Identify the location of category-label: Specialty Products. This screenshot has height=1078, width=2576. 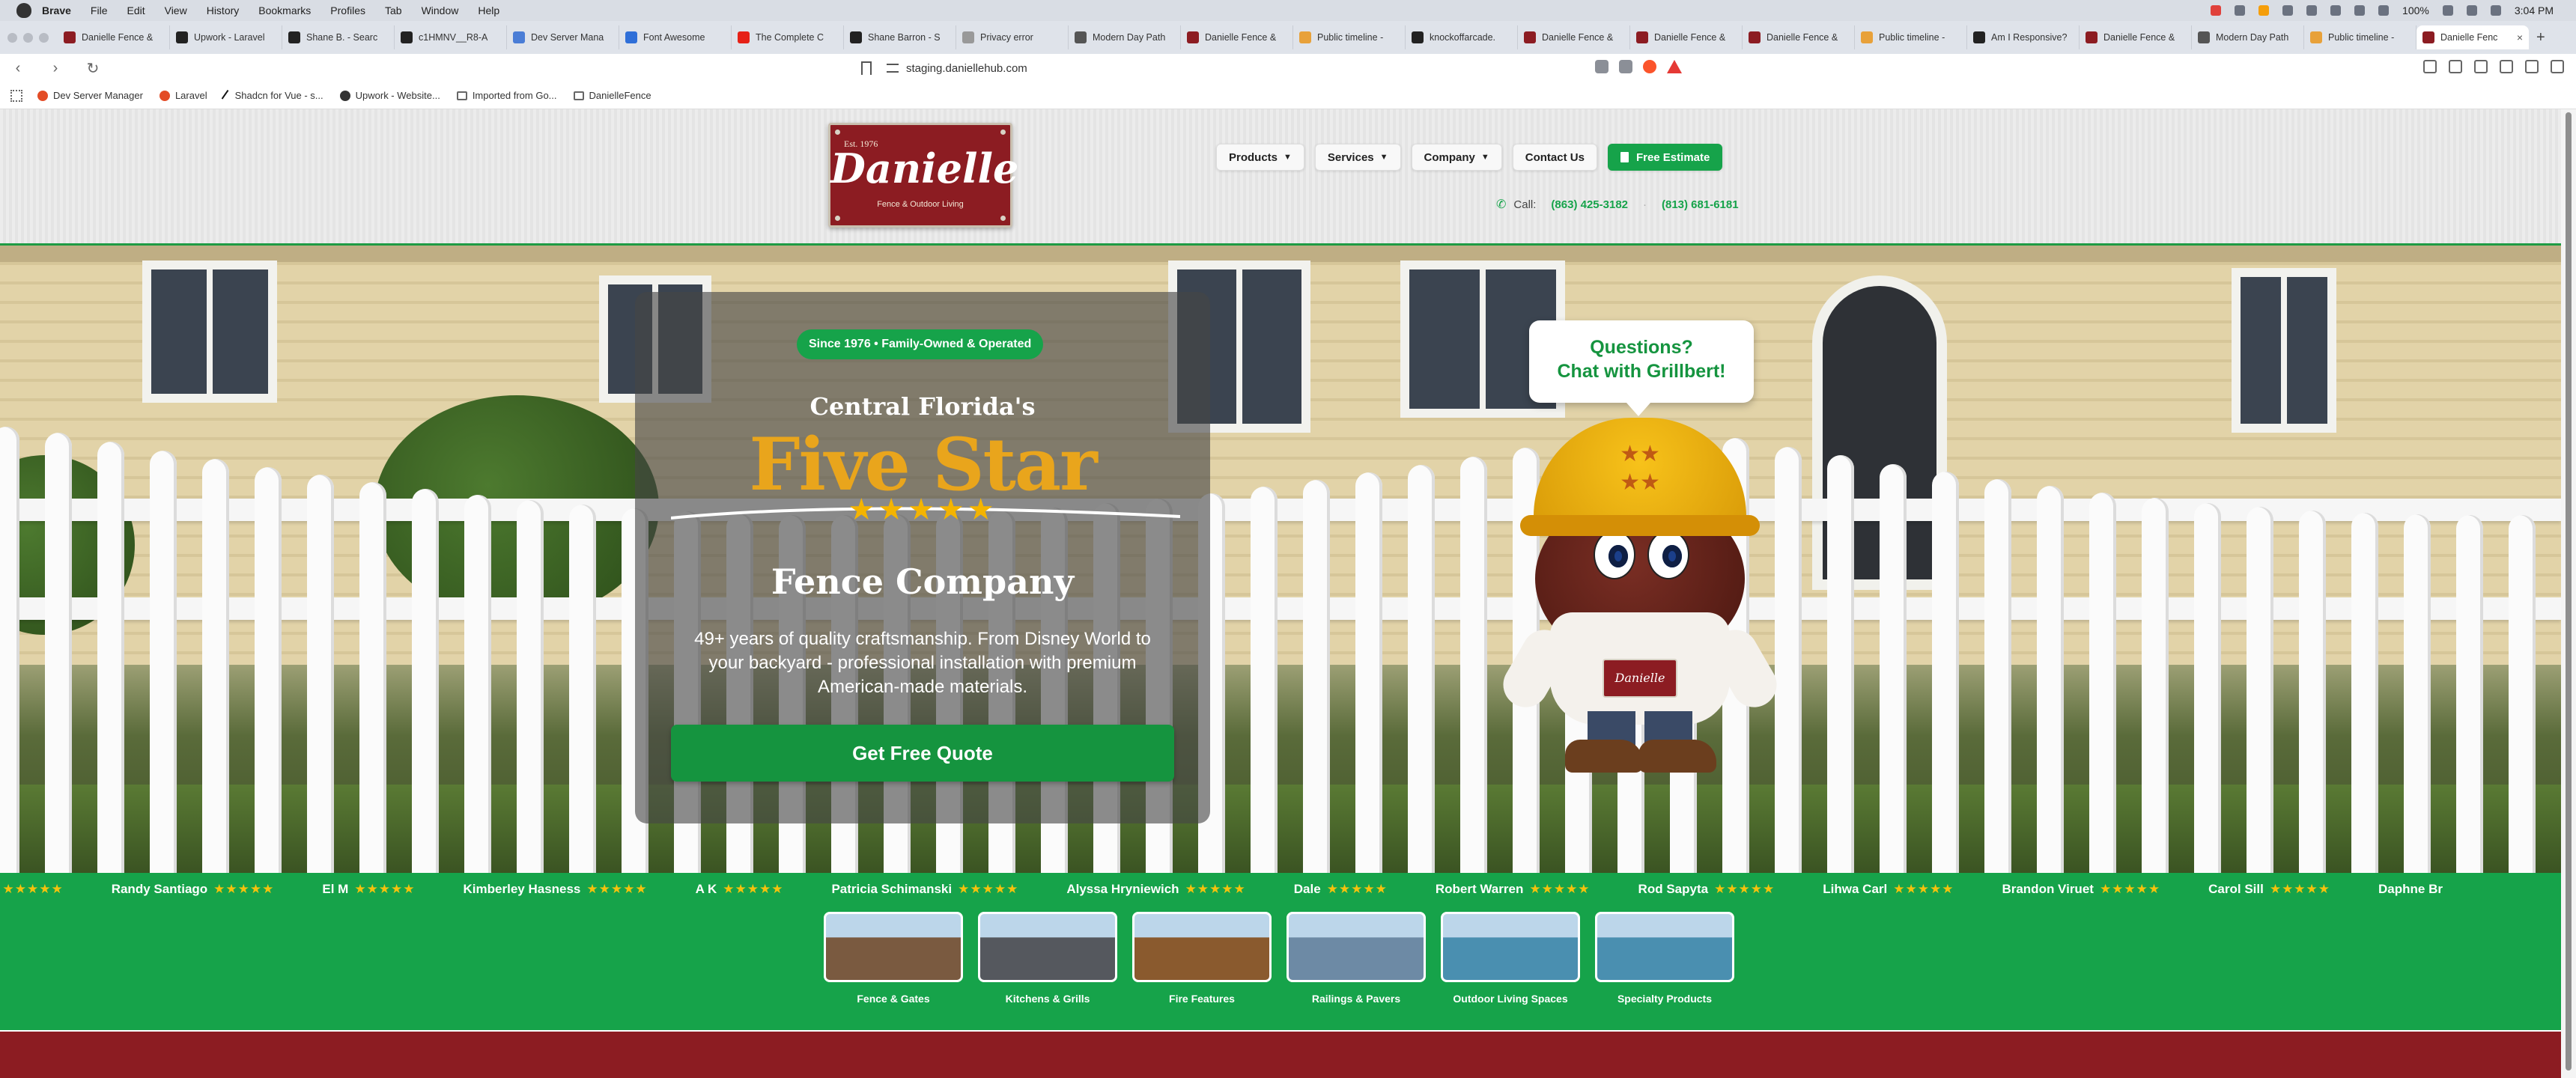
(1664, 999).